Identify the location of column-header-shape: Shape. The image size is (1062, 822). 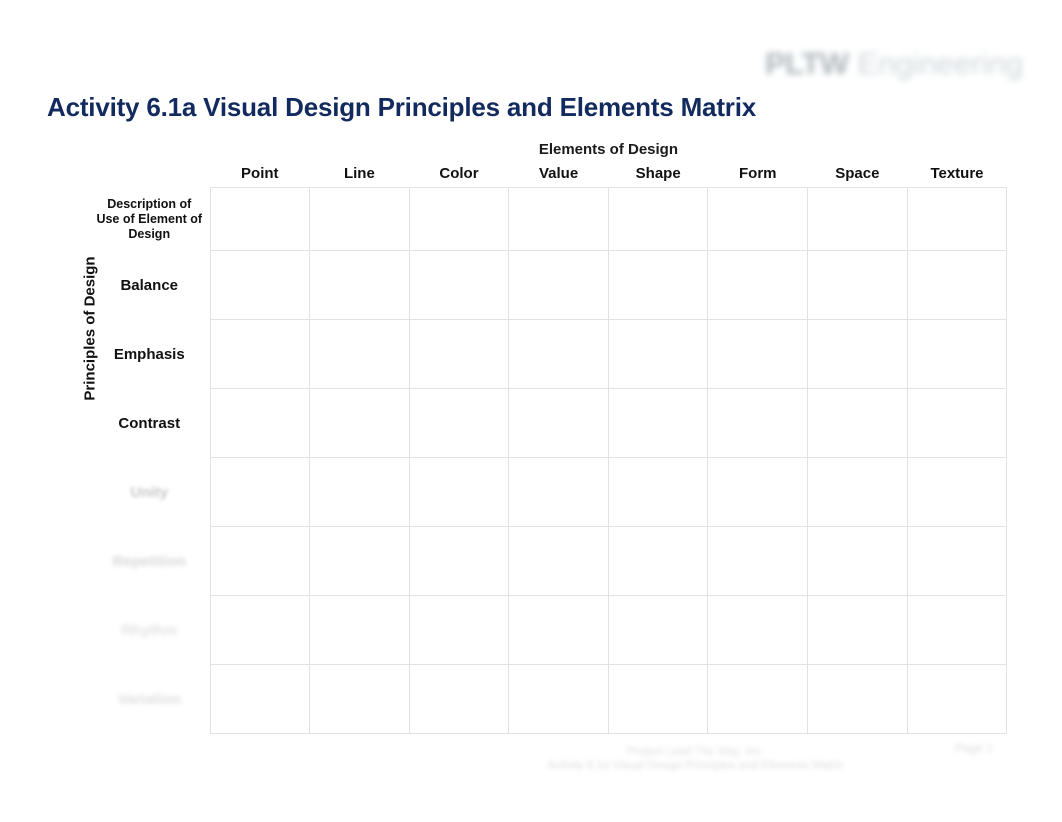
(658, 174).